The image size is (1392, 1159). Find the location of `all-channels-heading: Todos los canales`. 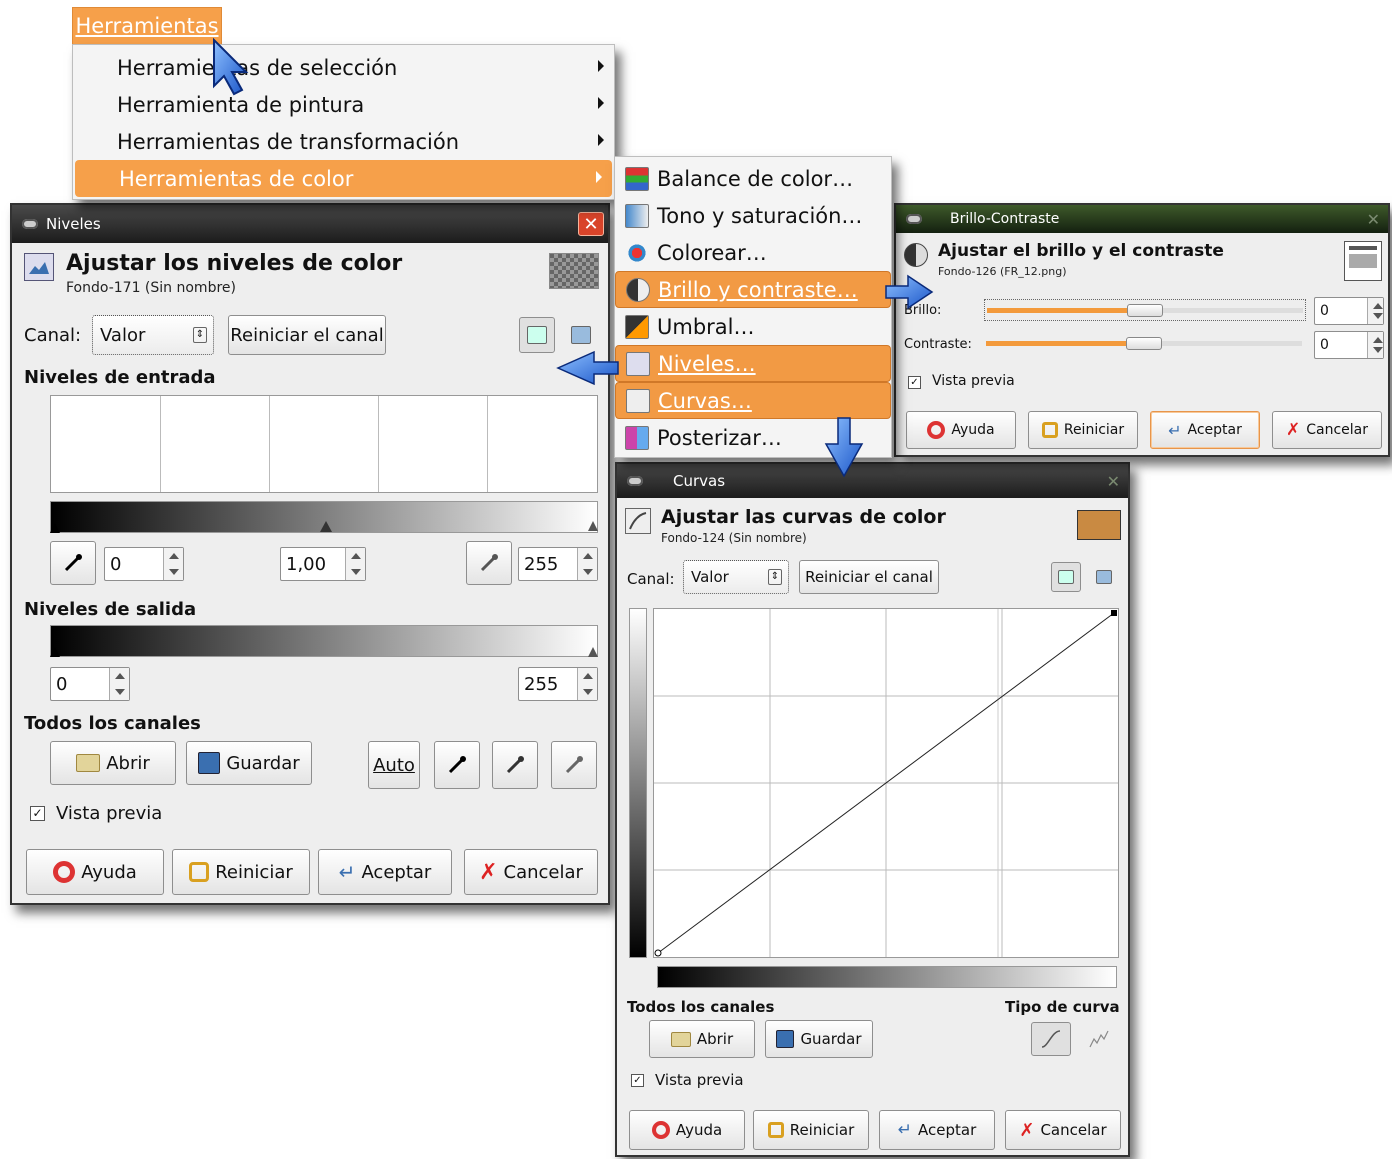

all-channels-heading: Todos los canales is located at coordinates (112, 723).